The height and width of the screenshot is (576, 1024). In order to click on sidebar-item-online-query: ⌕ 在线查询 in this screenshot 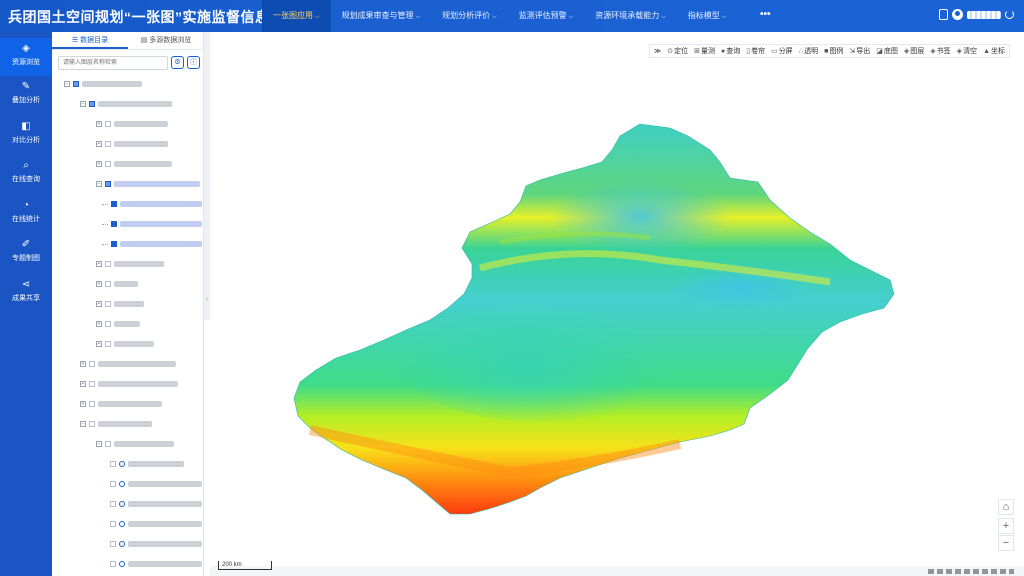, I will do `click(26, 174)`.